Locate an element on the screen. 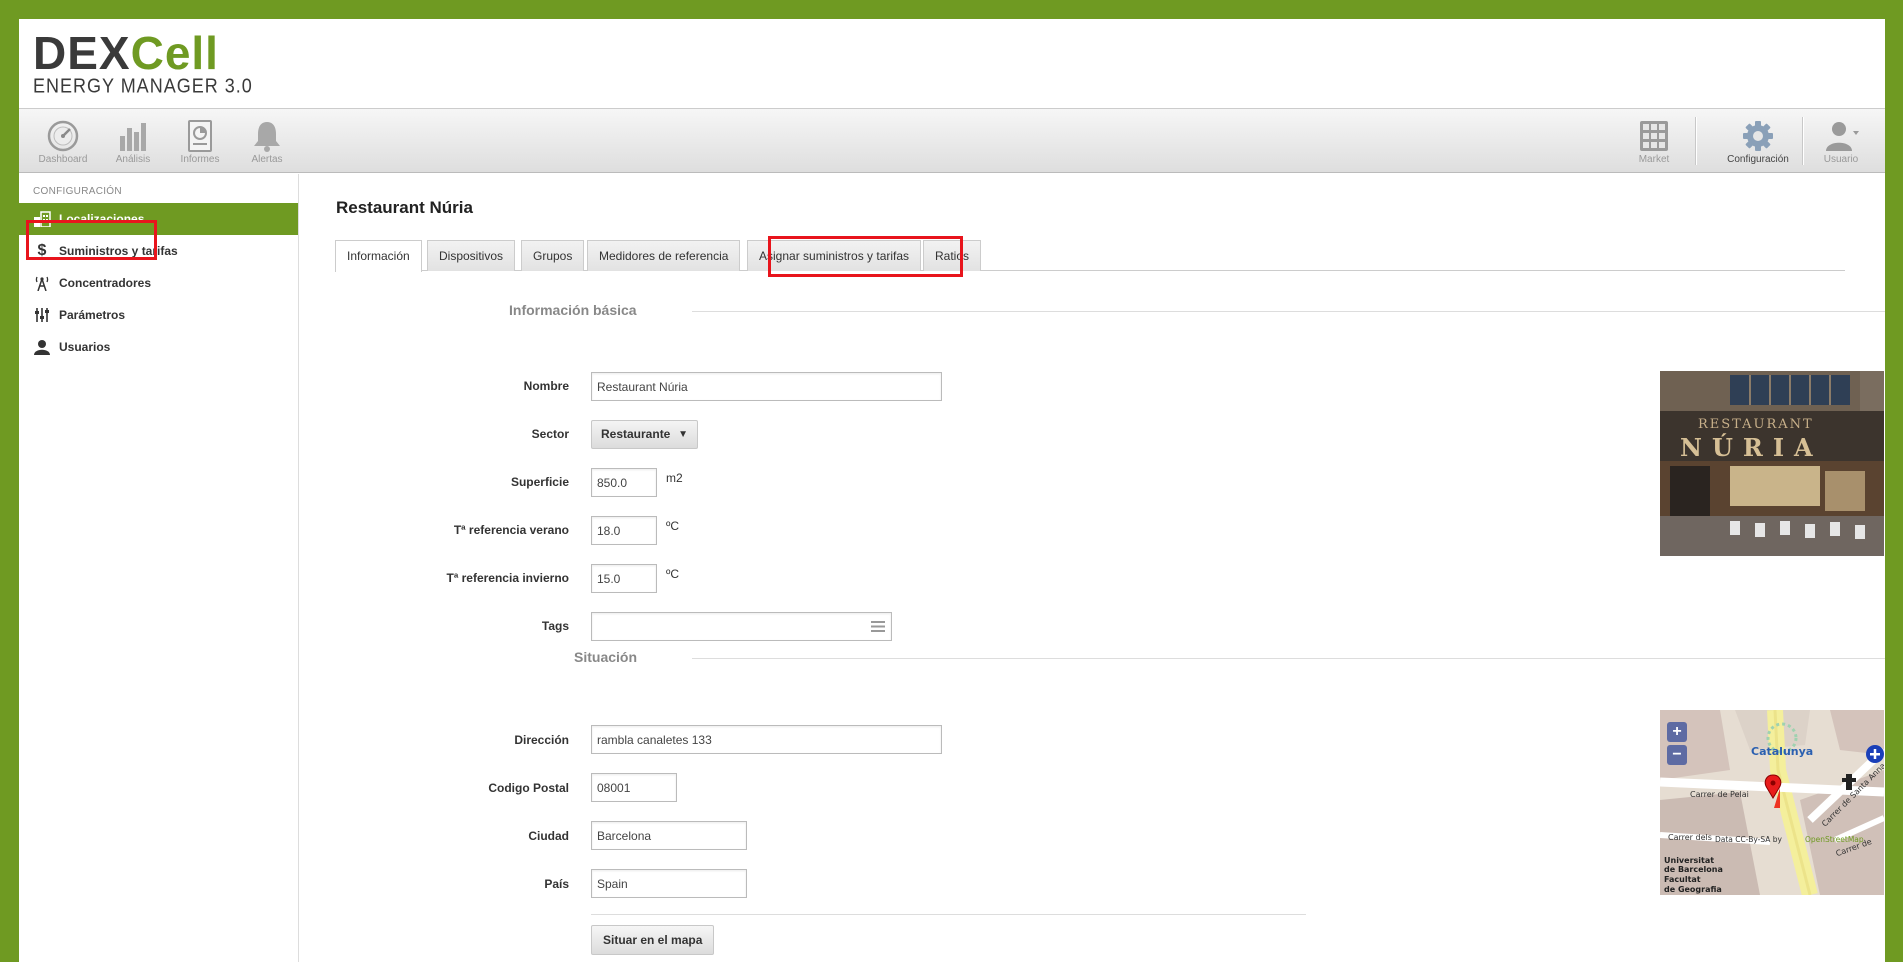 This screenshot has height=962, width=1903. map-label-street1: Carrer de Pelai is located at coordinates (1719, 794).